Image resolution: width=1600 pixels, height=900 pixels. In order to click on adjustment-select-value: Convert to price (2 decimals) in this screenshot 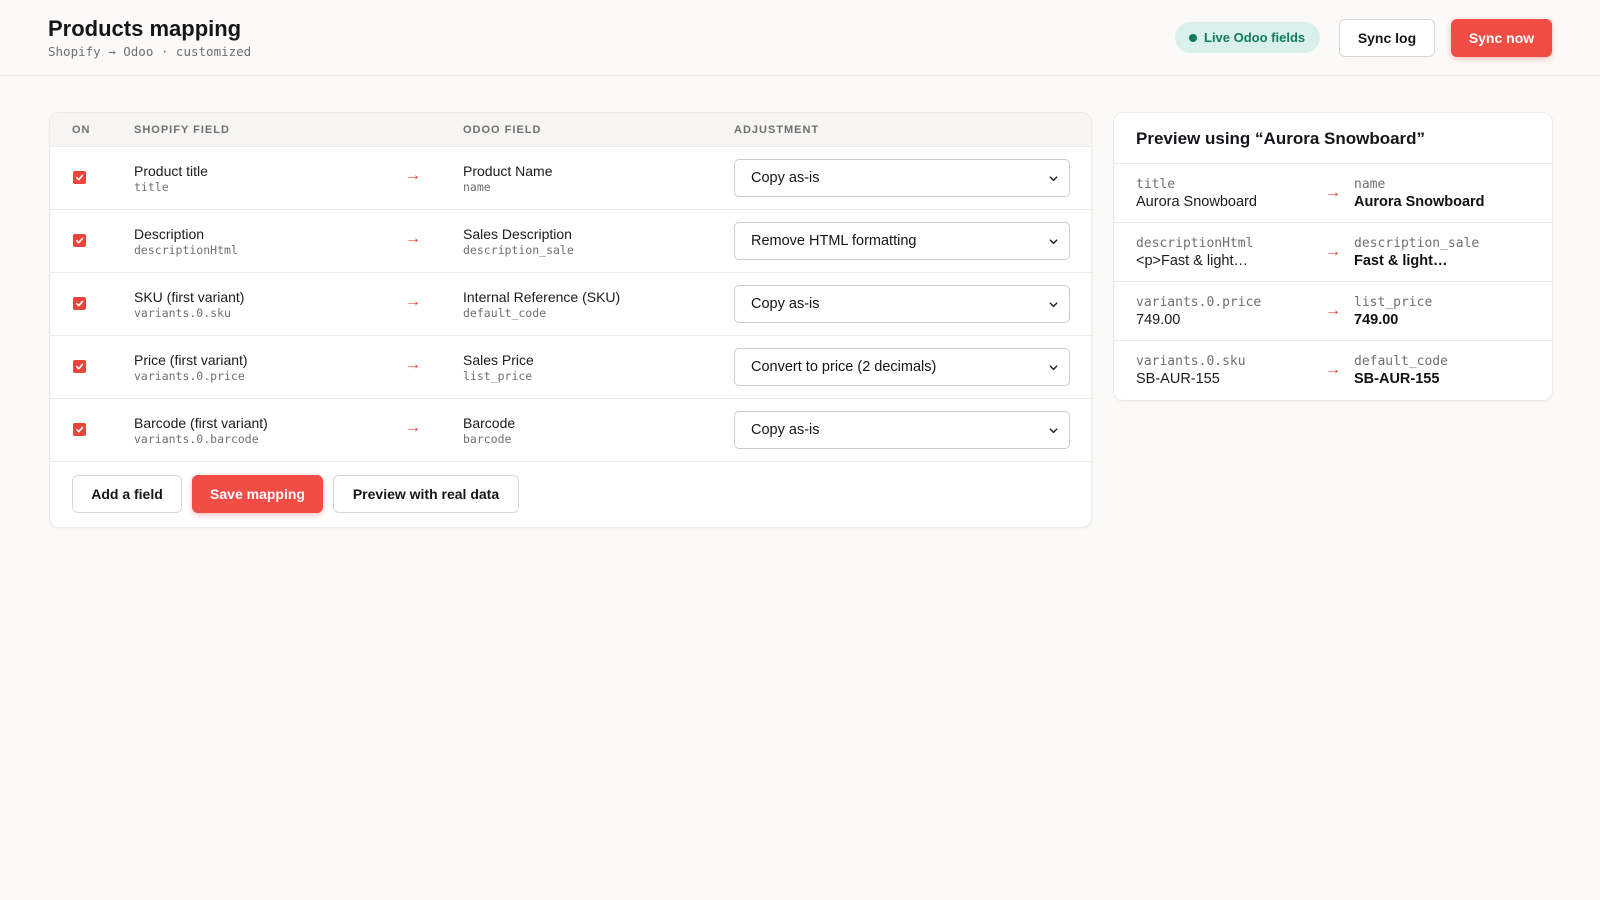, I will do `click(844, 367)`.